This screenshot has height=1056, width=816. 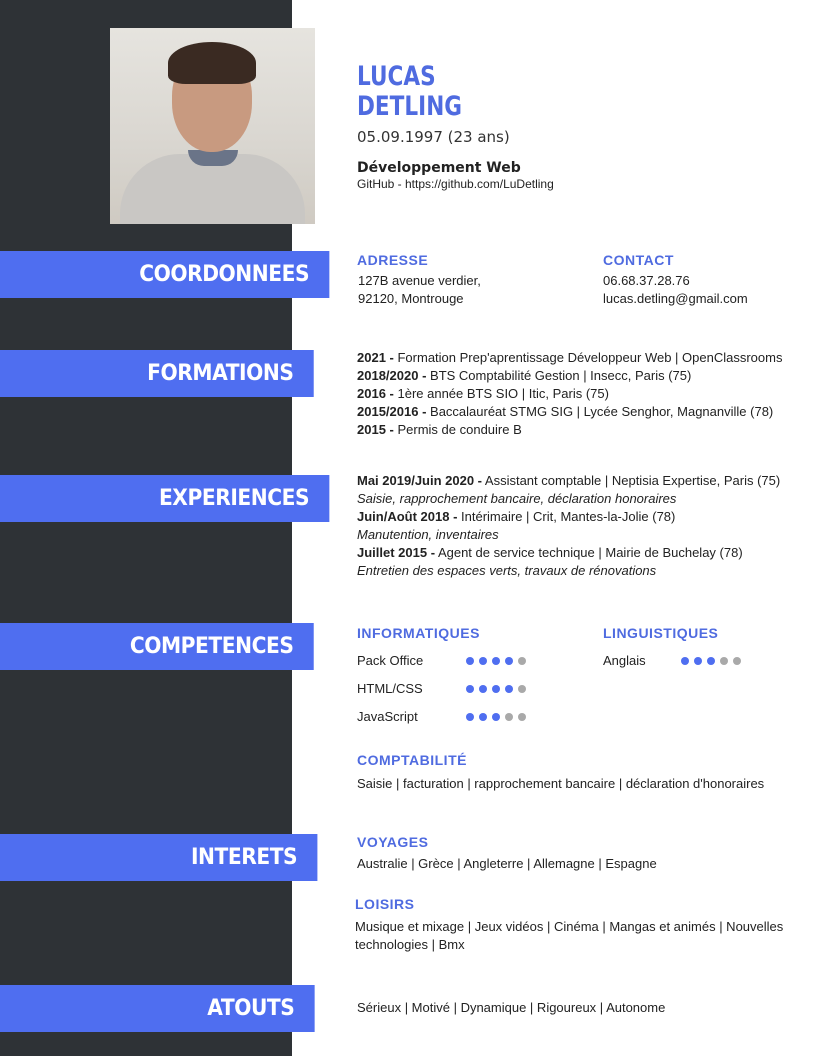 I want to click on section-interets: INTERETS, so click(x=159, y=857).